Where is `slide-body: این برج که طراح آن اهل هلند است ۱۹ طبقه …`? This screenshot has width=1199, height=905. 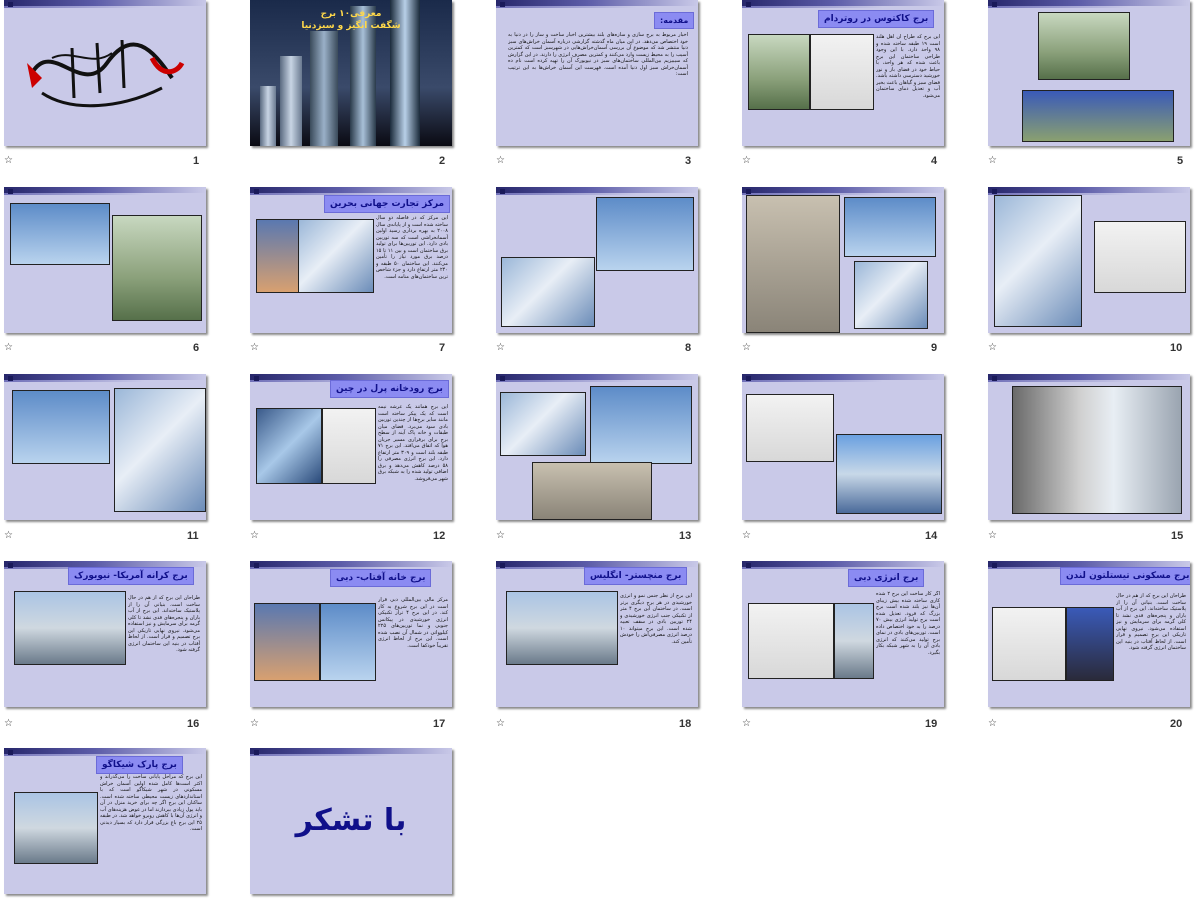
slide-body: این برج که طراح آن اهل هلند است ۱۹ طبقه … is located at coordinates (908, 66).